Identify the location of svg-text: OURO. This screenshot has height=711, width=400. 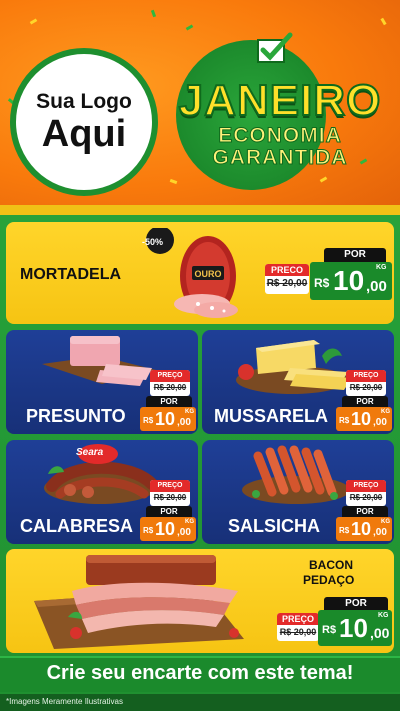
(208, 274).